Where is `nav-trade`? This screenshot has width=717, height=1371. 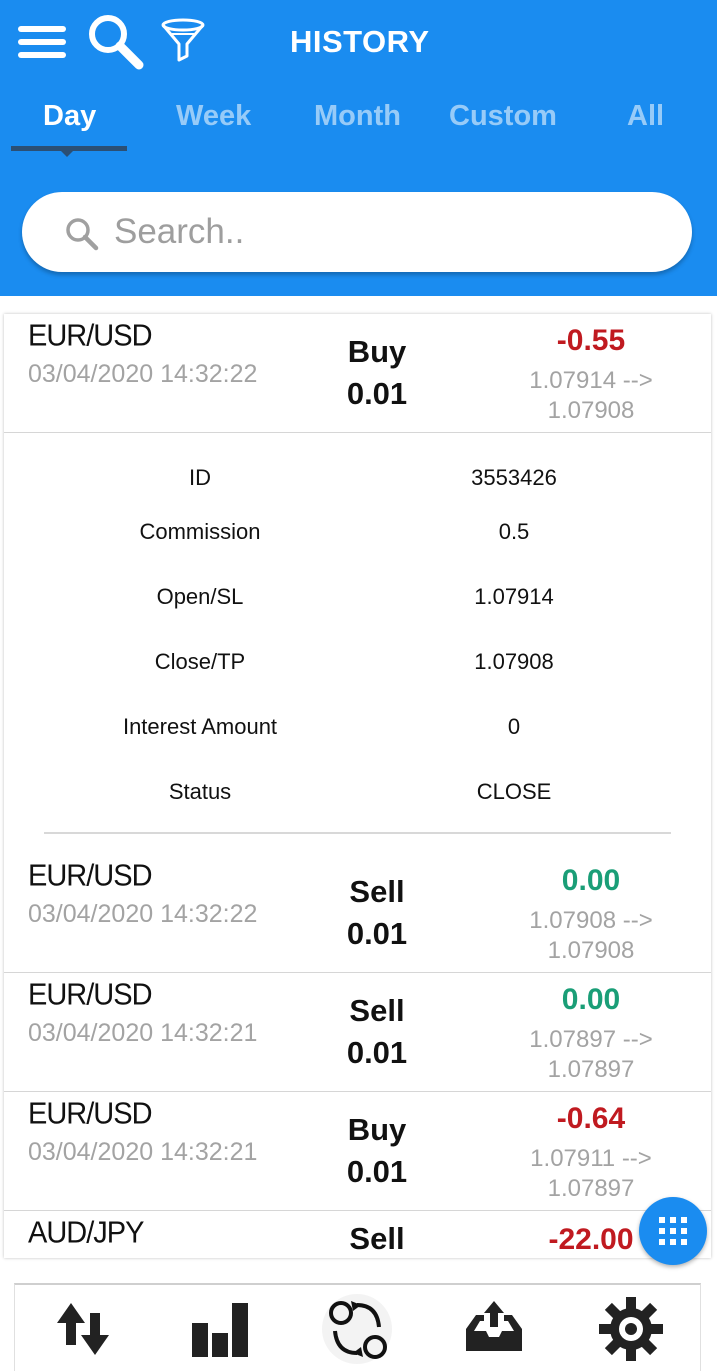
nav-trade is located at coordinates (83, 1329).